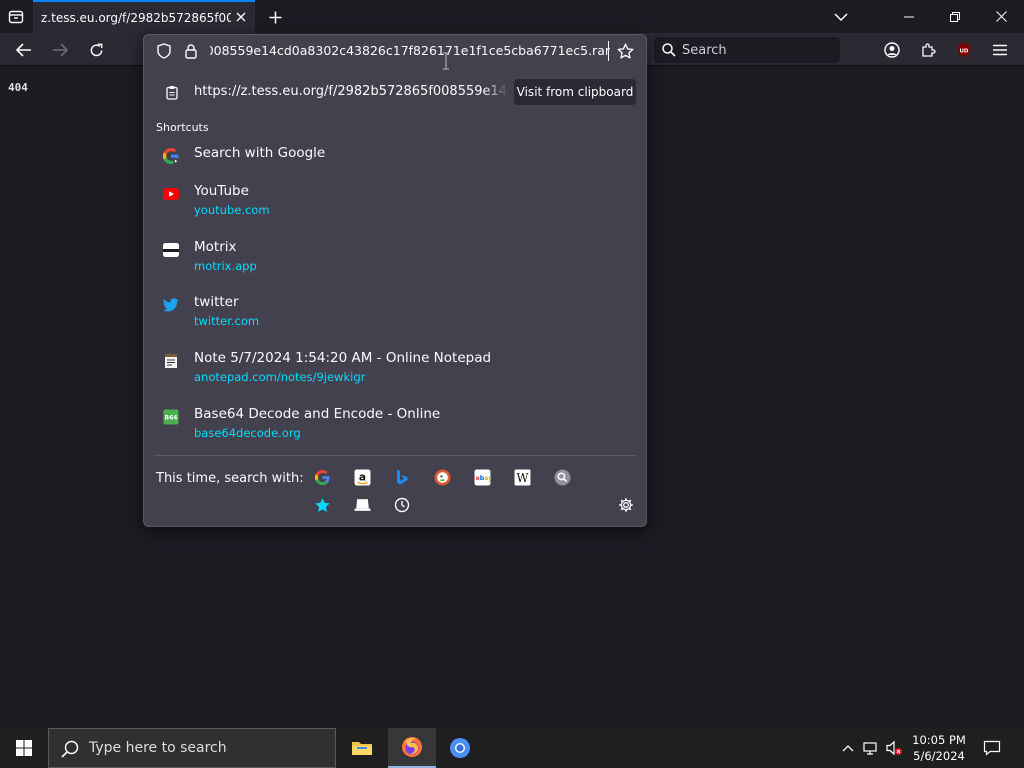 The width and height of the screenshot is (1024, 768). Describe the element at coordinates (395, 313) in the screenshot. I see `result-twitter: twitter twitter.com` at that location.